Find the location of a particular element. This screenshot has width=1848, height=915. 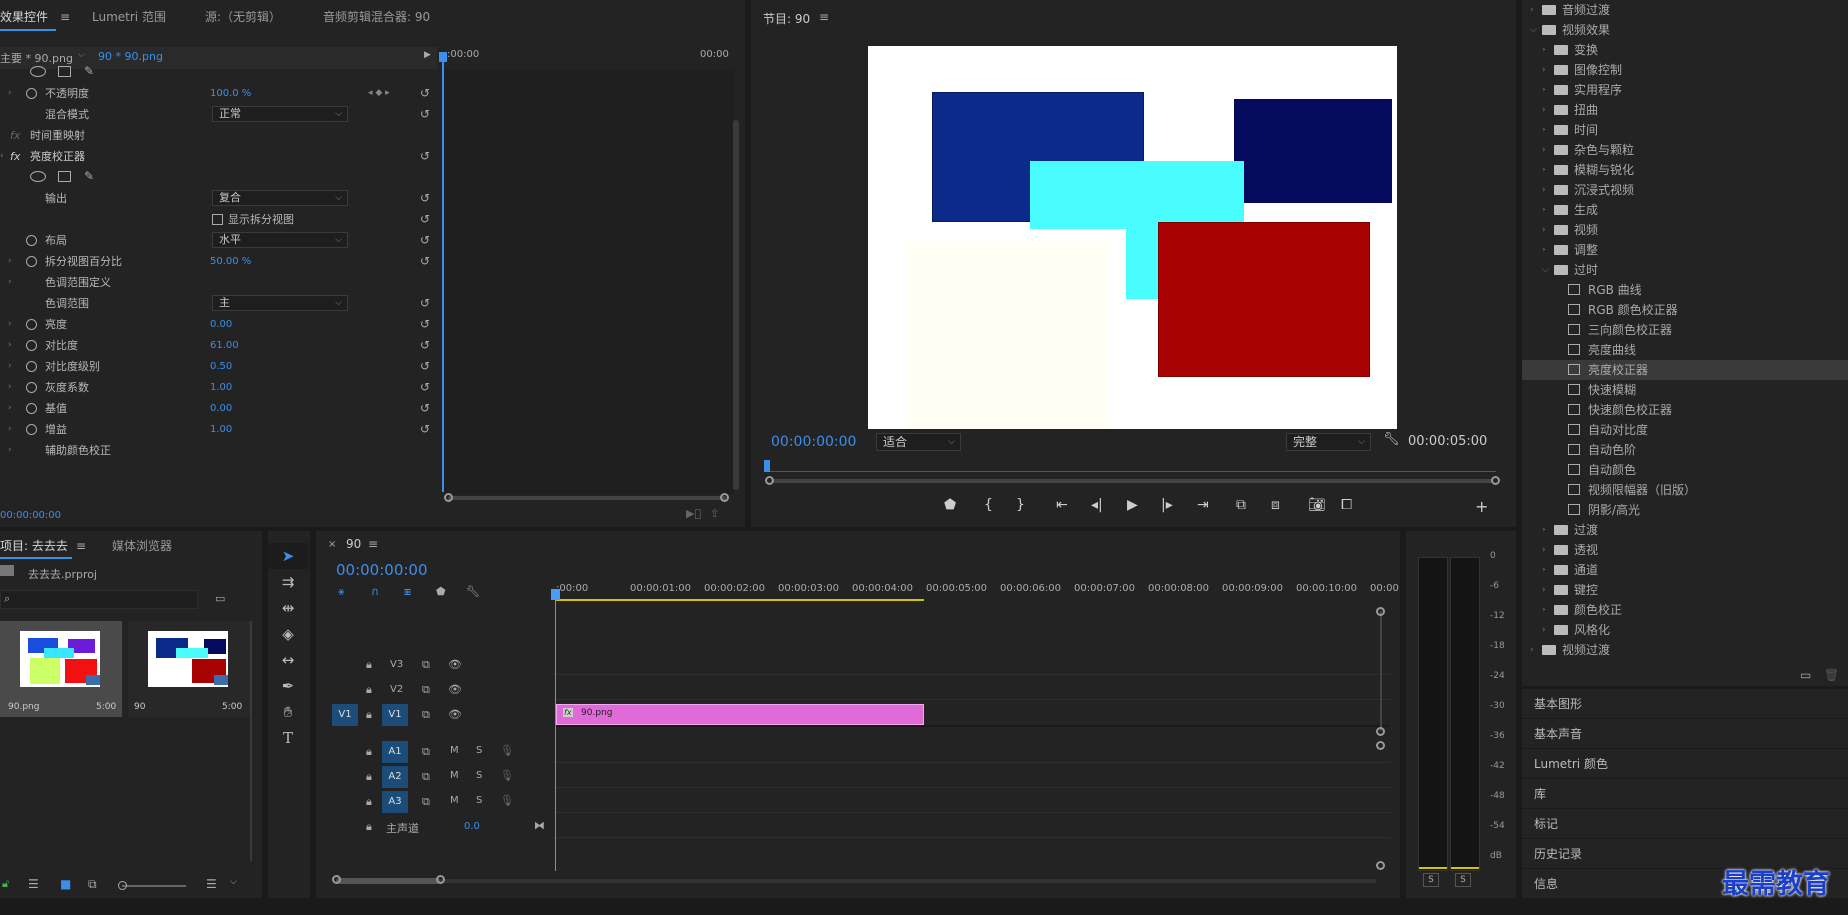

solo-button: S is located at coordinates (479, 800).